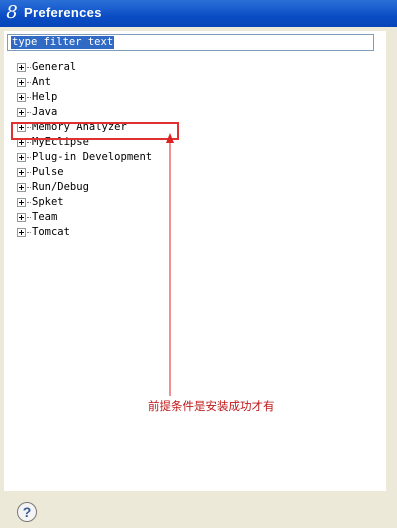  What do you see at coordinates (170, 138) in the screenshot?
I see `arrow-head` at bounding box center [170, 138].